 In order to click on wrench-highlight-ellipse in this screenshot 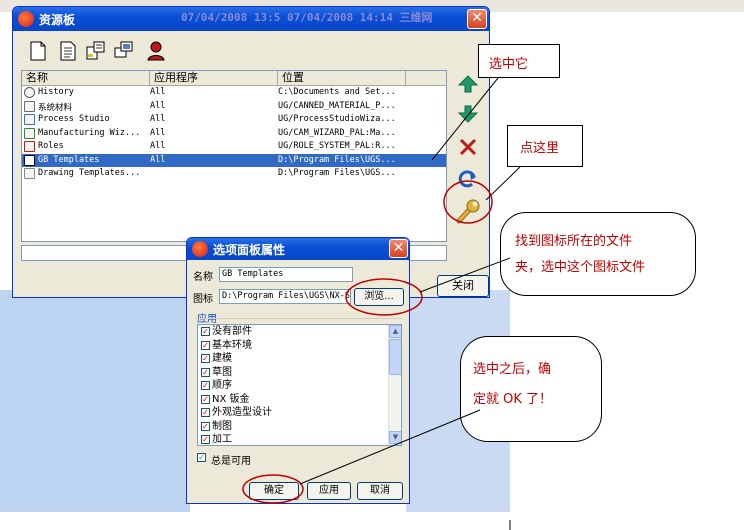, I will do `click(468, 202)`.